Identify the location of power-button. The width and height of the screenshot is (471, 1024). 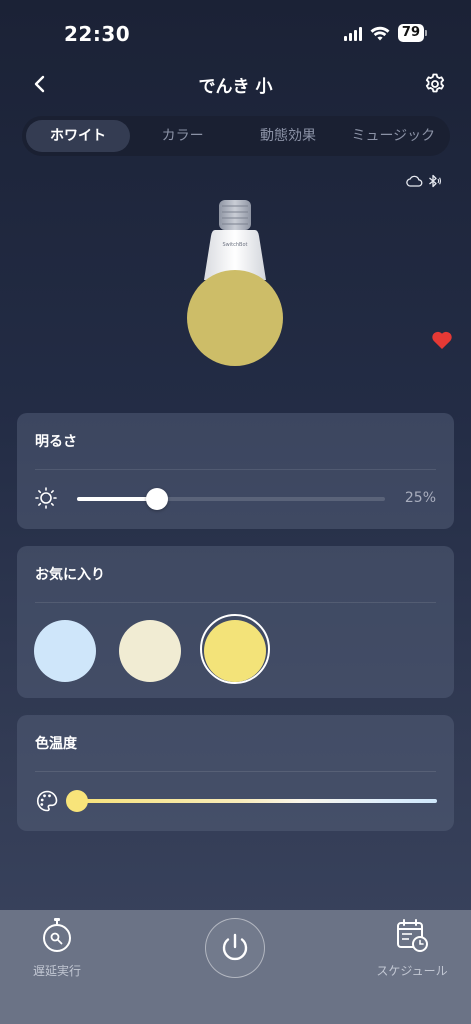
(235, 948).